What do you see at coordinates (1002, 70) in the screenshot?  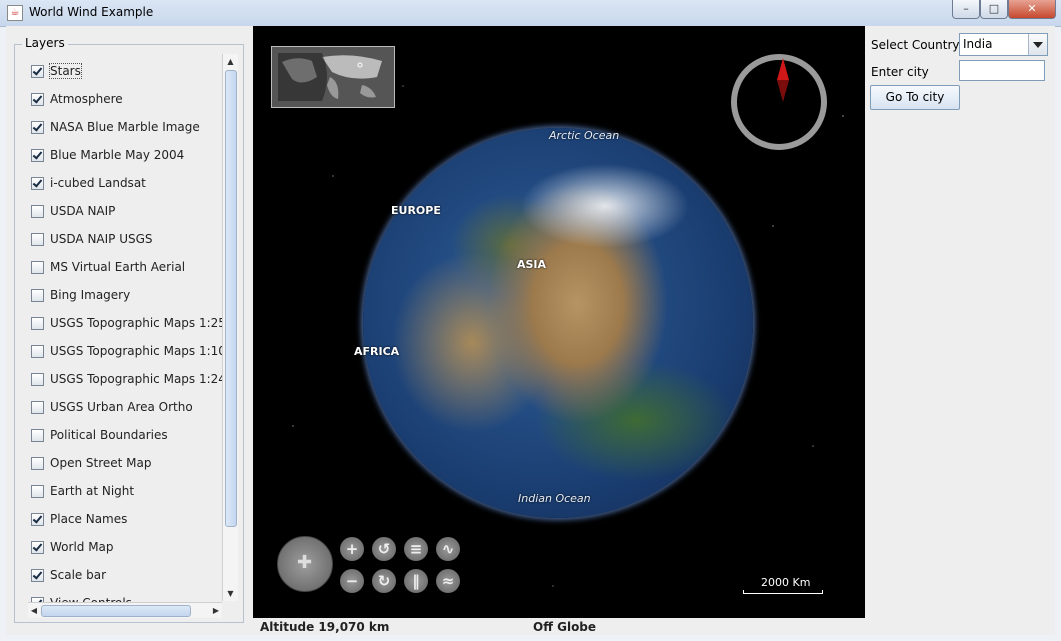 I see `city-input` at bounding box center [1002, 70].